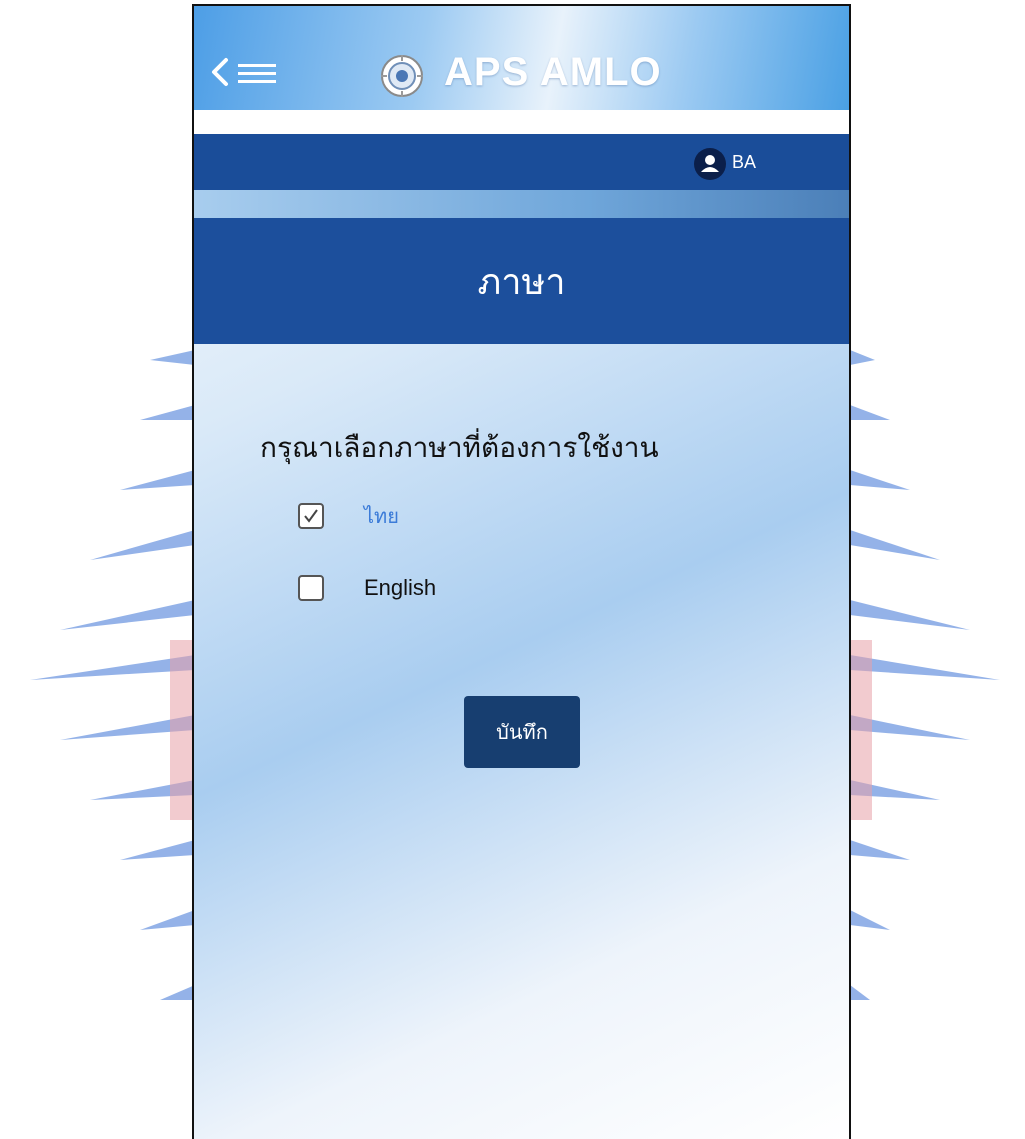 This screenshot has width=1025, height=1139. What do you see at coordinates (257, 74) in the screenshot?
I see `hamburger-menu-icon` at bounding box center [257, 74].